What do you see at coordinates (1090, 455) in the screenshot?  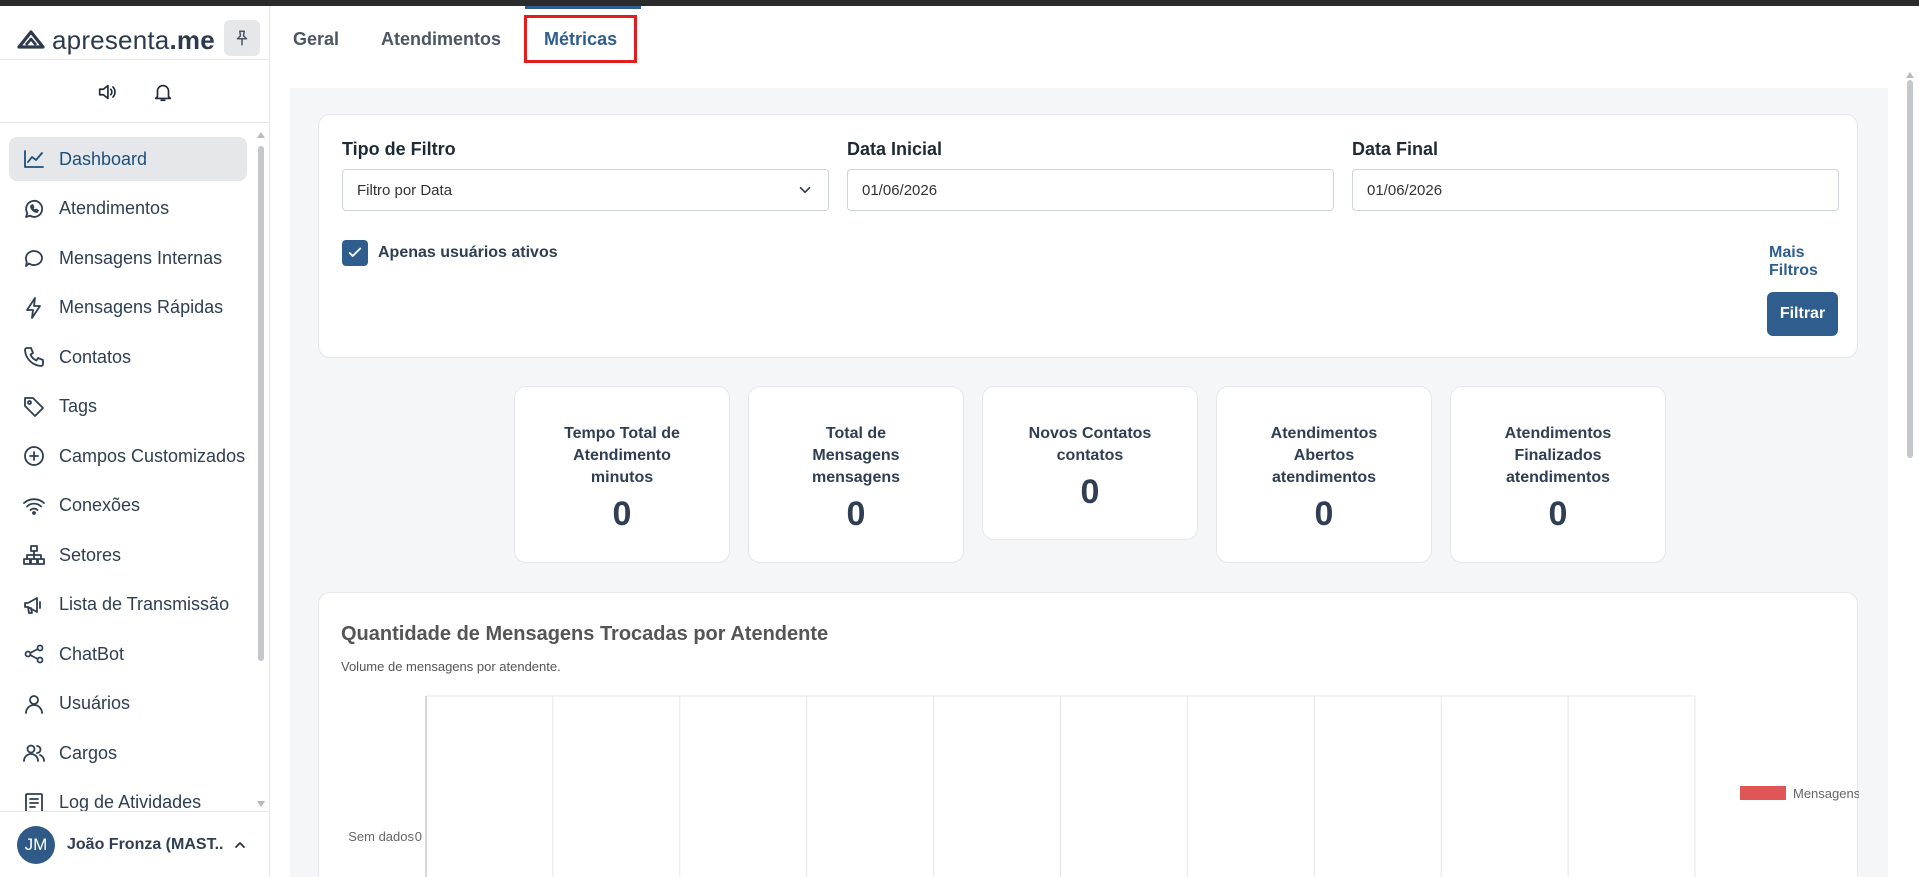 I see `stat-title-line: contatos` at bounding box center [1090, 455].